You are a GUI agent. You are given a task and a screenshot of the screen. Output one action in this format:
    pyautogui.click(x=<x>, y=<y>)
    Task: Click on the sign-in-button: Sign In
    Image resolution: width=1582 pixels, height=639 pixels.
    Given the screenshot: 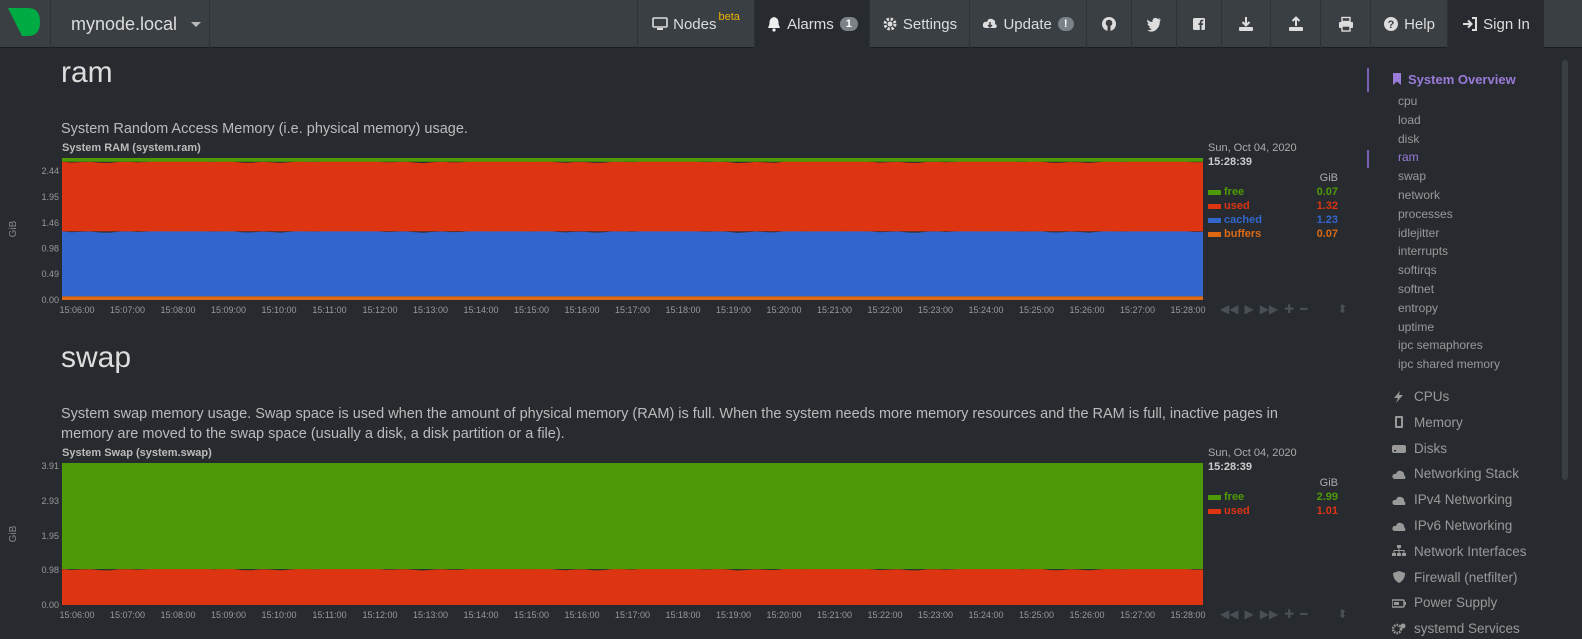 What is the action you would take?
    pyautogui.click(x=1495, y=24)
    